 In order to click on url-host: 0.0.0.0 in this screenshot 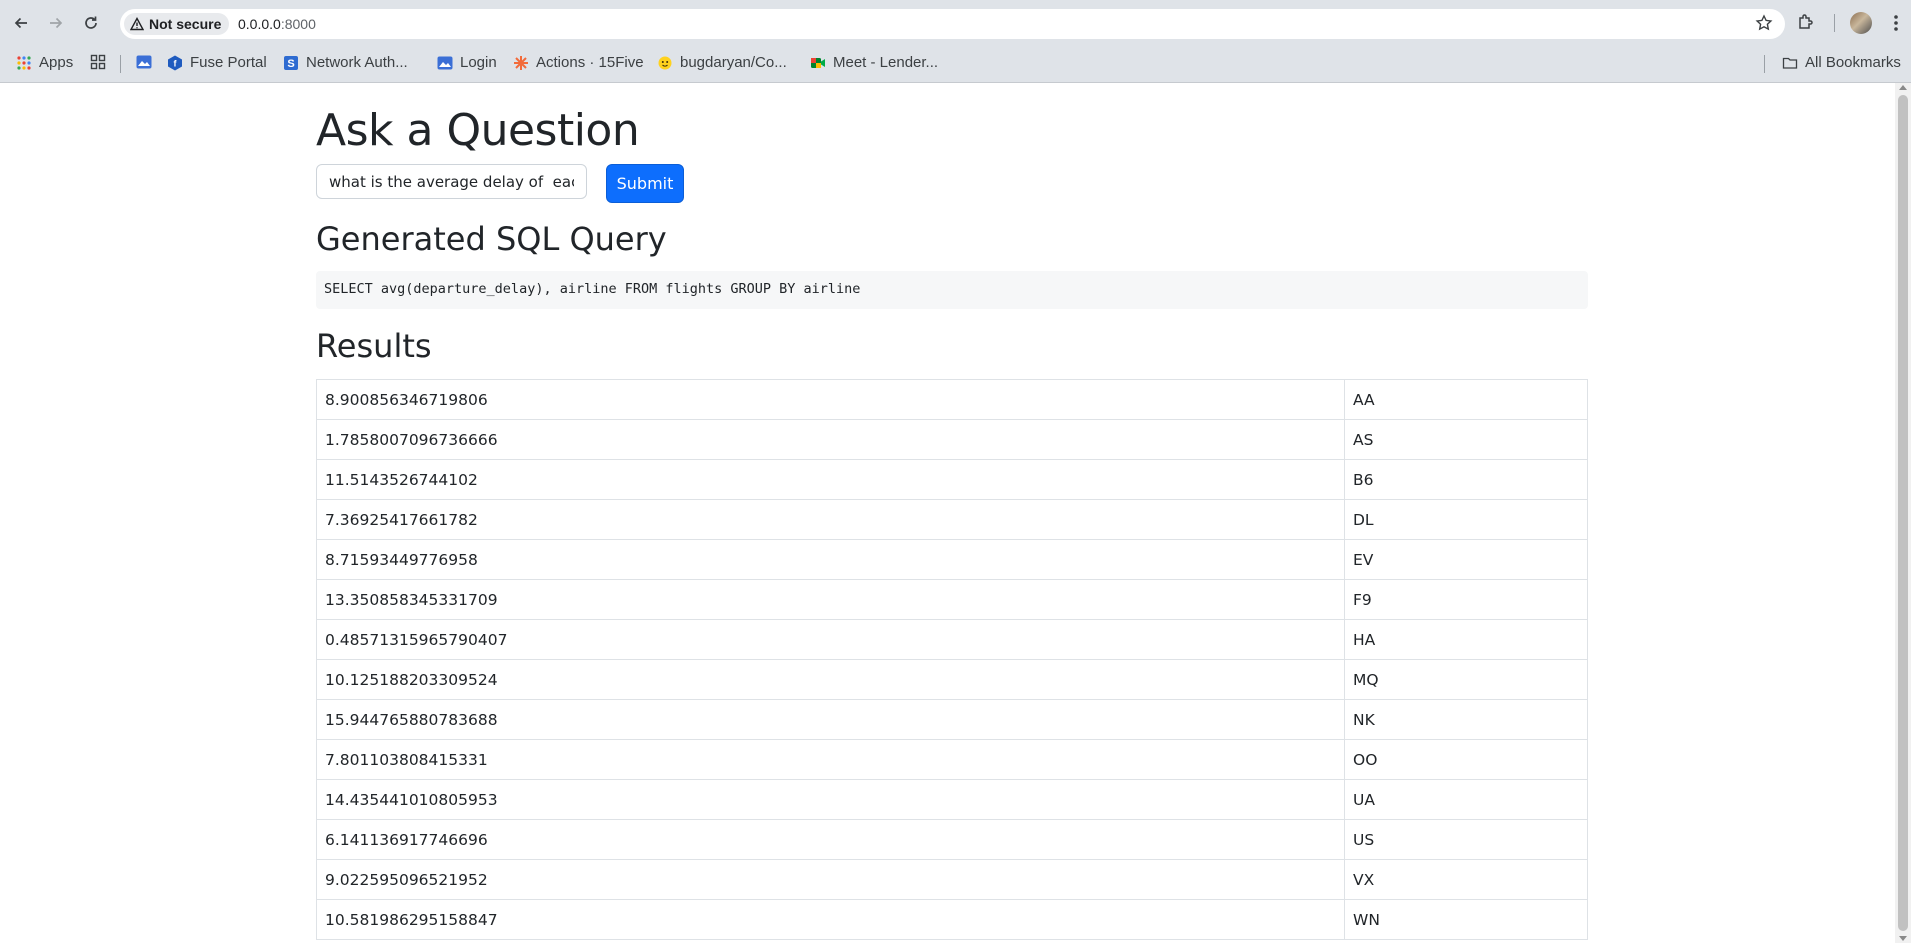, I will do `click(259, 24)`.